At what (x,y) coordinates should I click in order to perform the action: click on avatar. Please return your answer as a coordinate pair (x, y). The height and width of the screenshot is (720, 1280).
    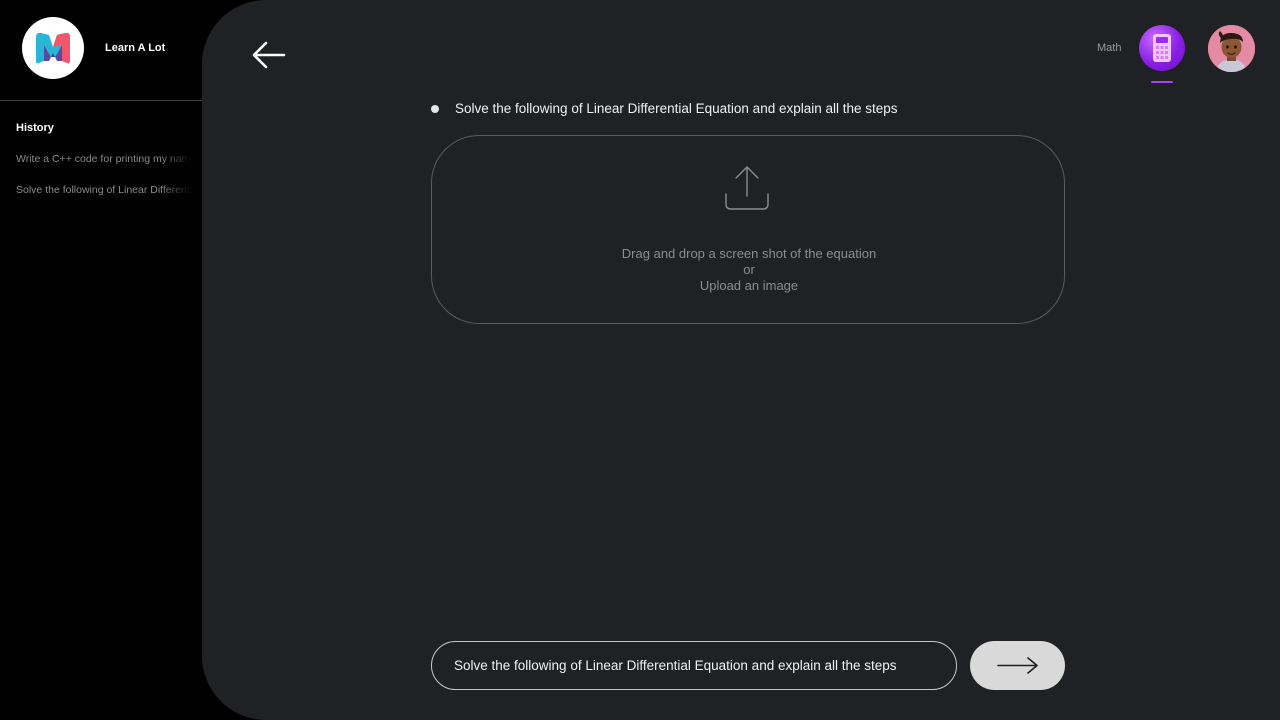
    Looking at the image, I should click on (1231, 48).